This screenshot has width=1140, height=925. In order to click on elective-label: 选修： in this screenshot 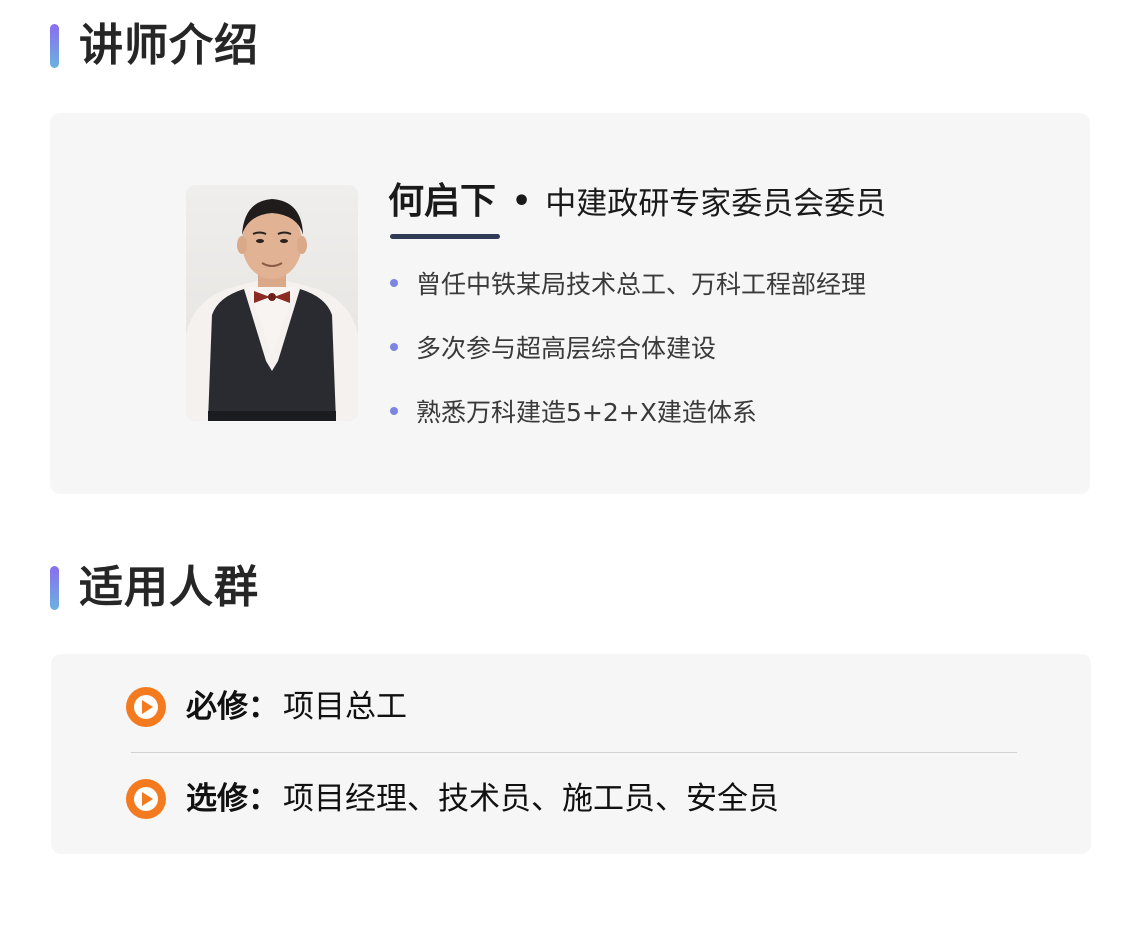, I will do `click(232, 799)`.